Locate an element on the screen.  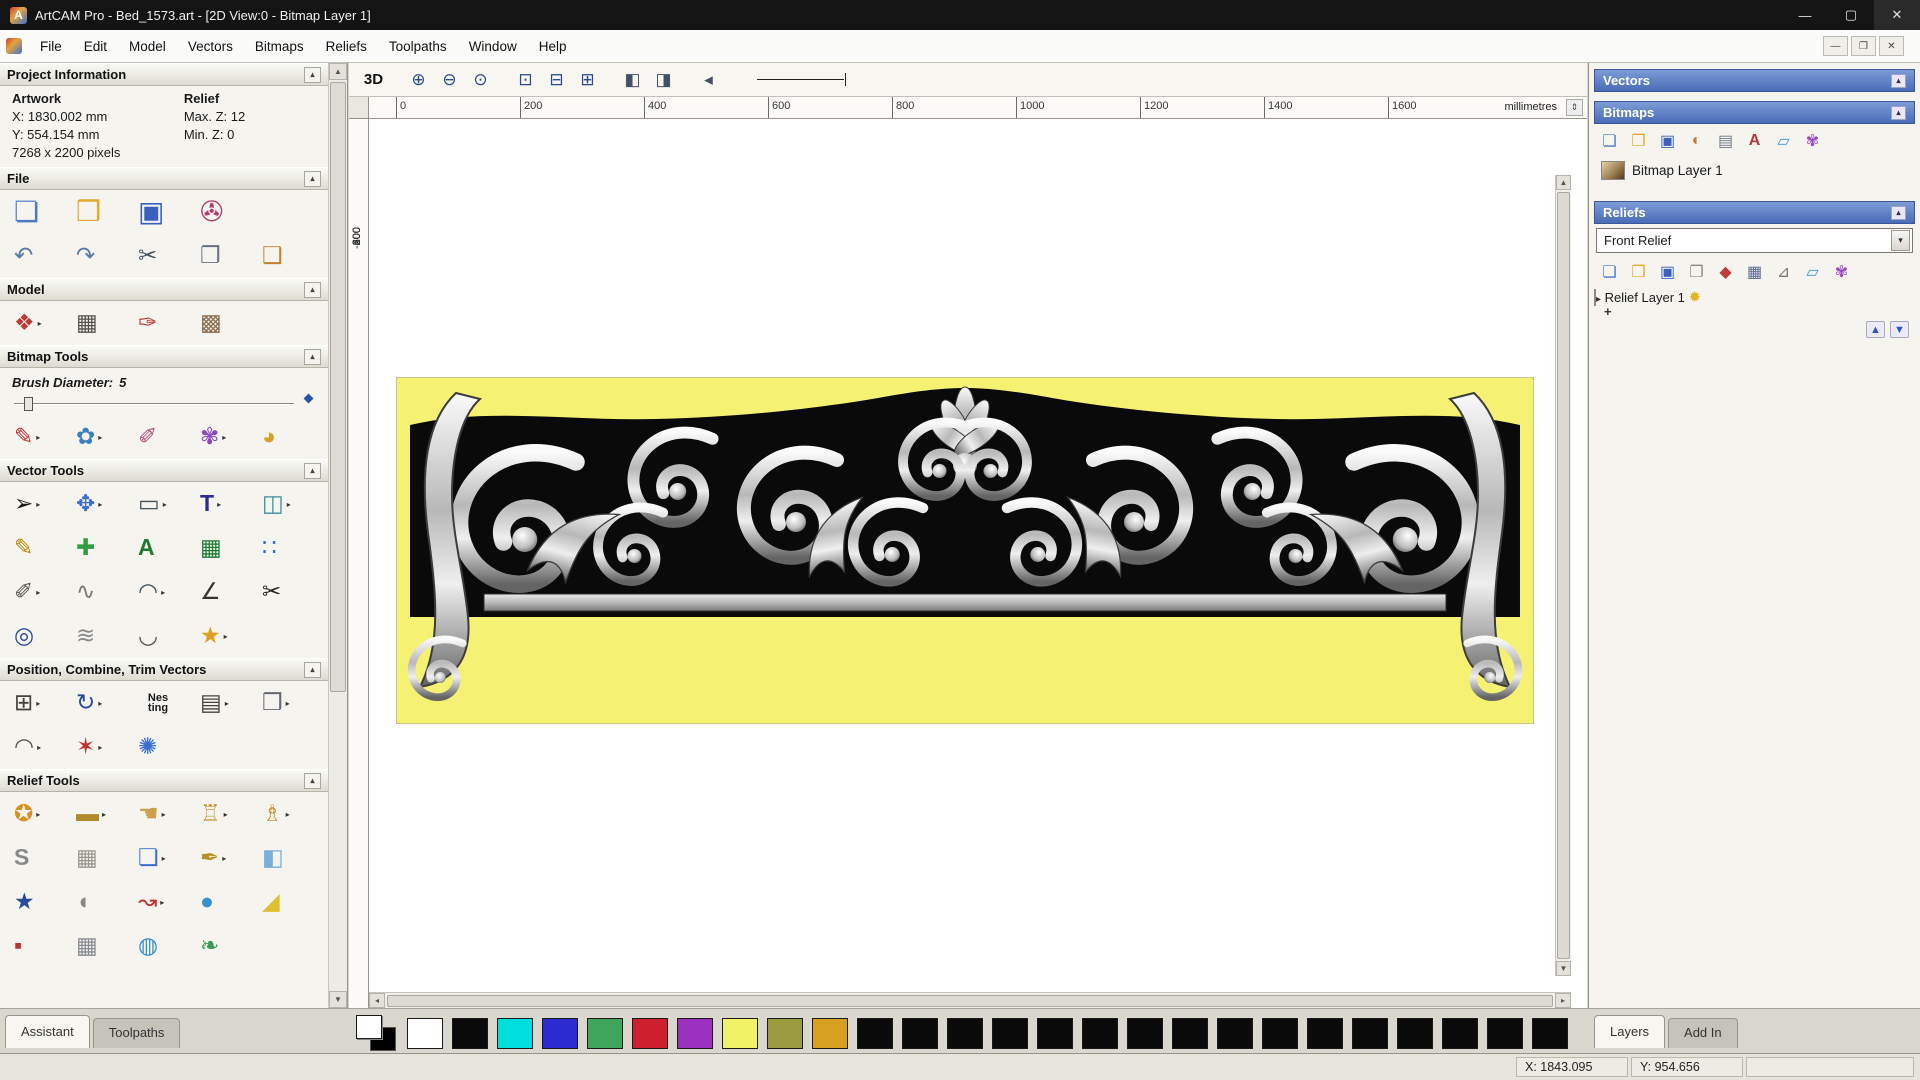
smooth-relief-icon: ▬ ▸ is located at coordinates (102, 814).